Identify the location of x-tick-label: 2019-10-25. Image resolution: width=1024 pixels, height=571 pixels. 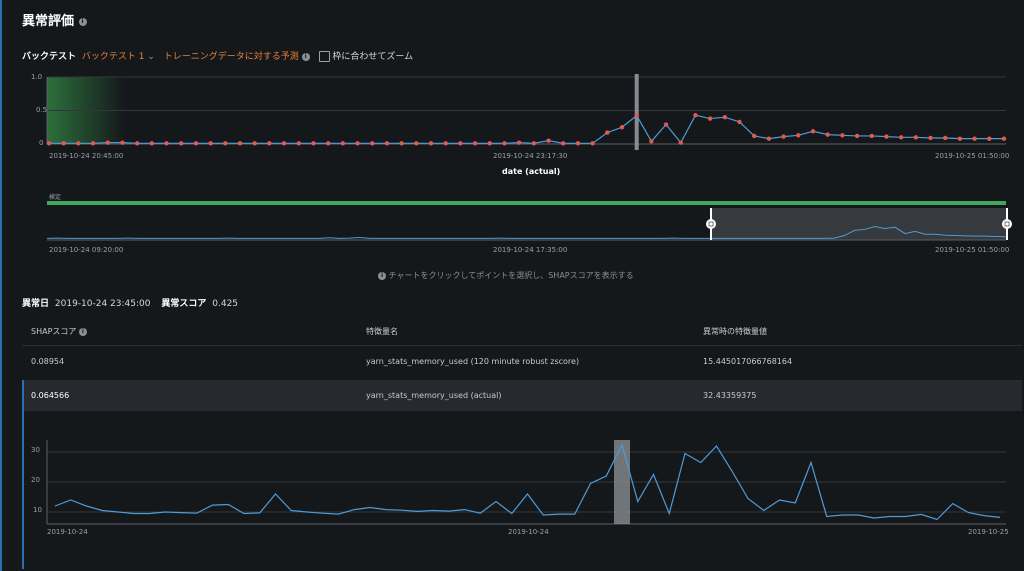
(988, 532).